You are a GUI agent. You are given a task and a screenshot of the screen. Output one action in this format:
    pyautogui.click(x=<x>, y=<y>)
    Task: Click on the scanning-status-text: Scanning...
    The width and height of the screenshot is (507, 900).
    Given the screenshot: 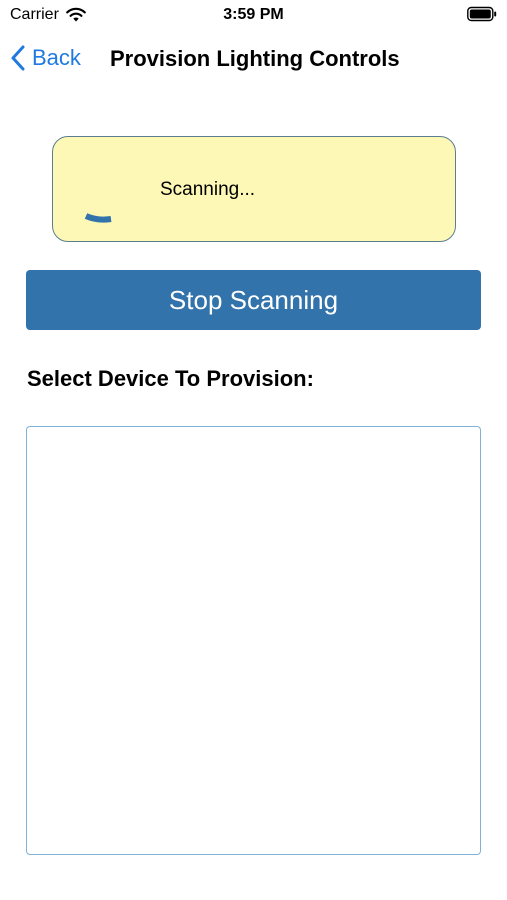 What is the action you would take?
    pyautogui.click(x=208, y=189)
    